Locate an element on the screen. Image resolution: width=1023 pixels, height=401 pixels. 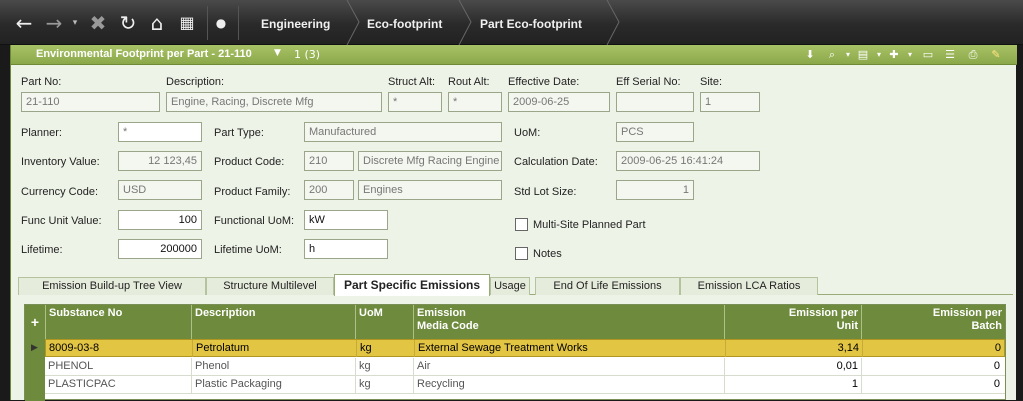
breadcrumb-engineering: Engineering is located at coordinates (295, 22).